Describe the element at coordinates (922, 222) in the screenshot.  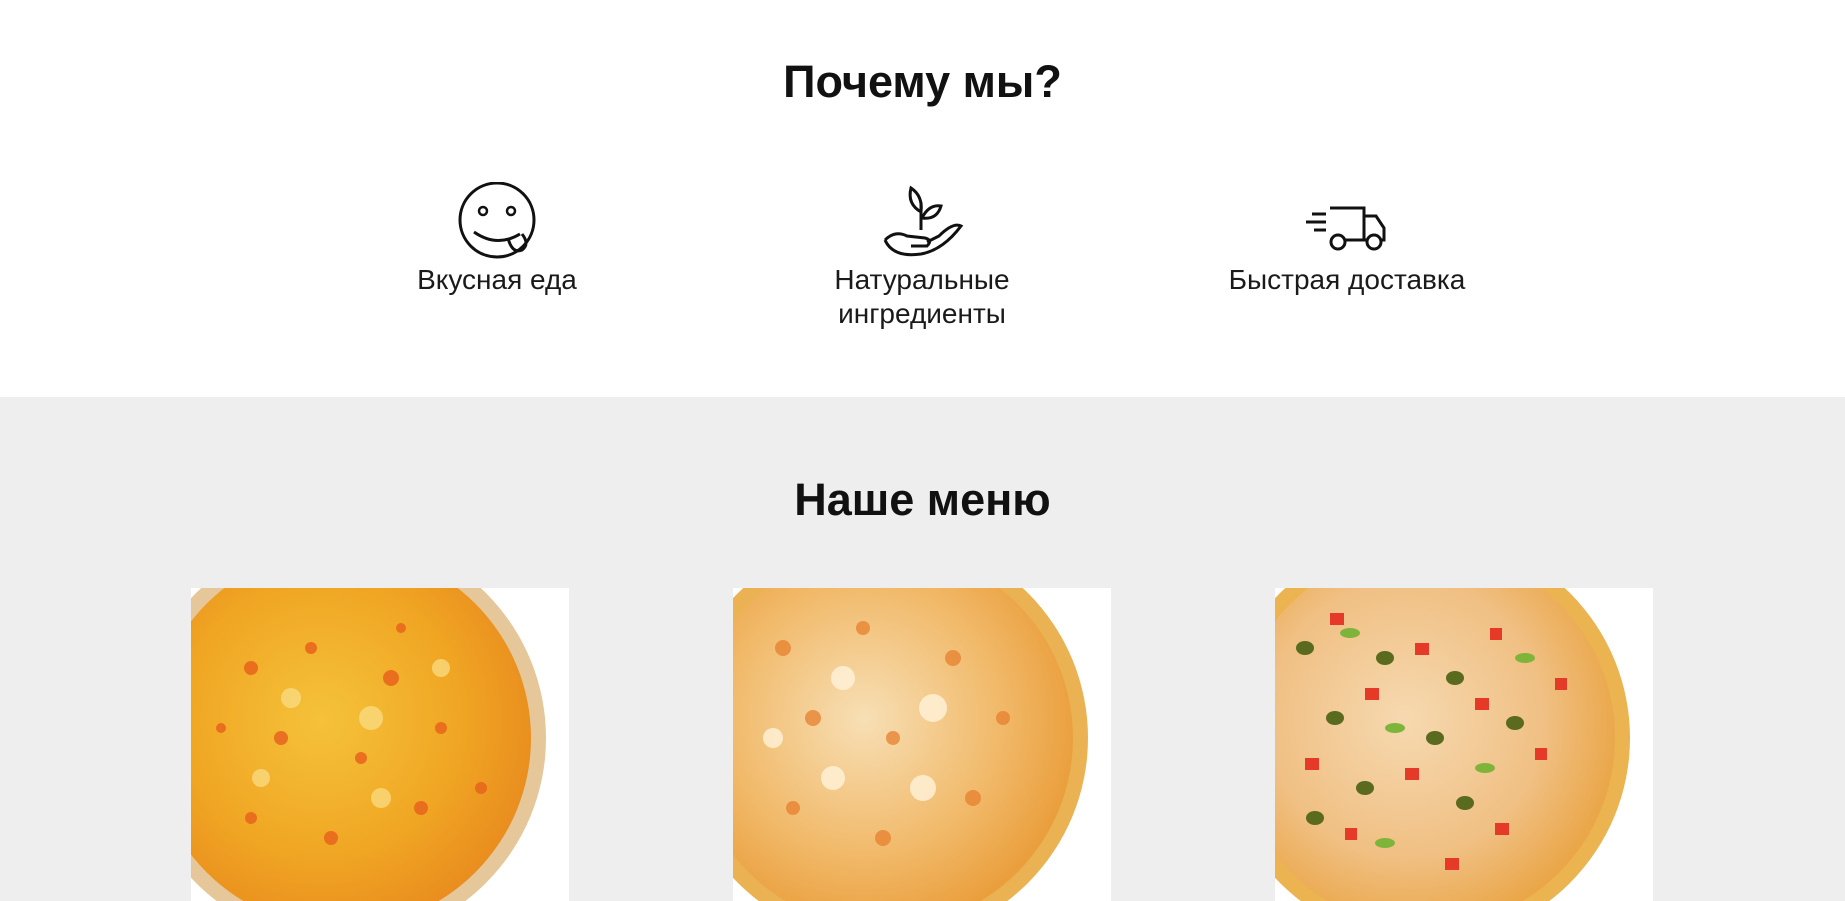
I see `plant-hand-icon` at that location.